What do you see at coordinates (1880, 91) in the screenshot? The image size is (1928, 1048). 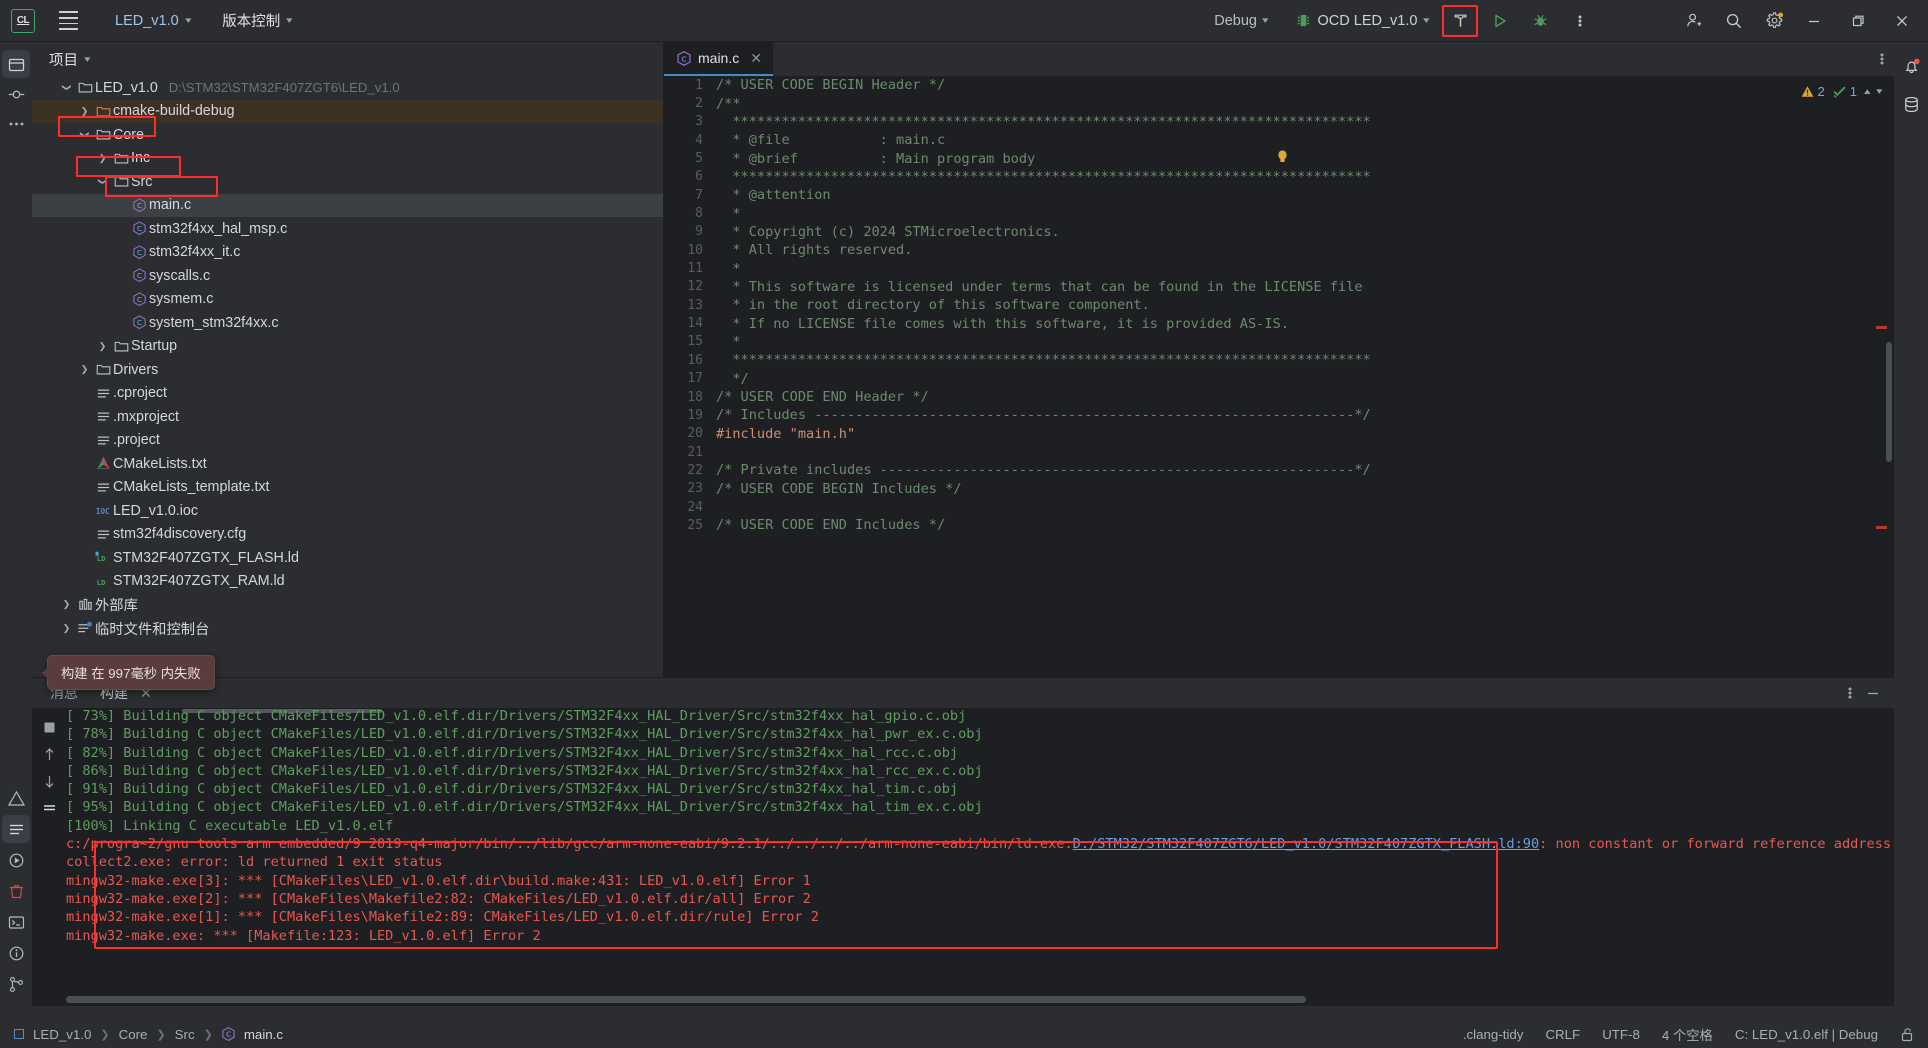 I see `chevron-down-icon: ▾` at bounding box center [1880, 91].